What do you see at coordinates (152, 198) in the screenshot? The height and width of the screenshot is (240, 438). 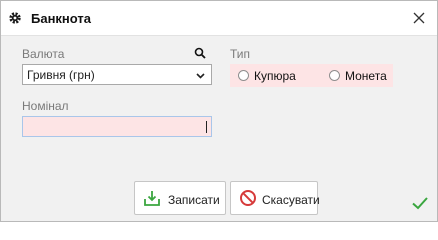 I see `download-save-icon` at bounding box center [152, 198].